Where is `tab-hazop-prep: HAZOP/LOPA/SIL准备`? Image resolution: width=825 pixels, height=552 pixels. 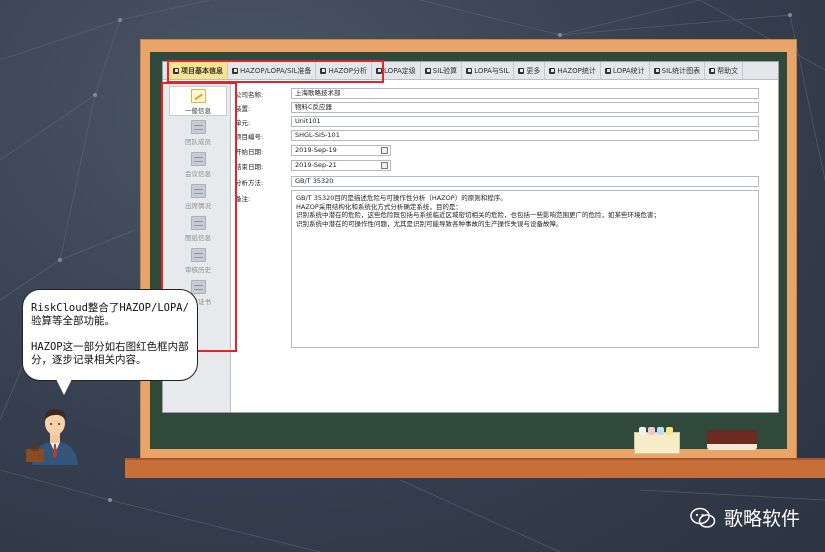 tab-hazop-prep: HAZOP/LOPA/SIL准备 is located at coordinates (272, 70).